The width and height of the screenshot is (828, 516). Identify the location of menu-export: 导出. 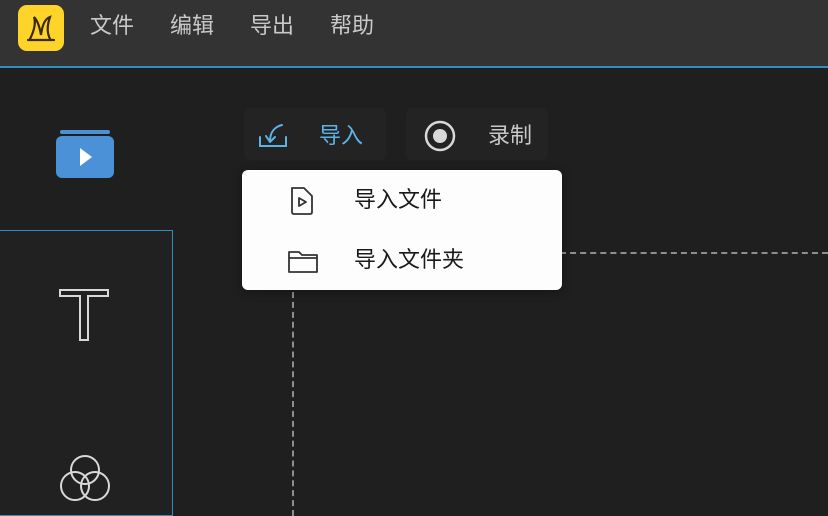
(272, 27).